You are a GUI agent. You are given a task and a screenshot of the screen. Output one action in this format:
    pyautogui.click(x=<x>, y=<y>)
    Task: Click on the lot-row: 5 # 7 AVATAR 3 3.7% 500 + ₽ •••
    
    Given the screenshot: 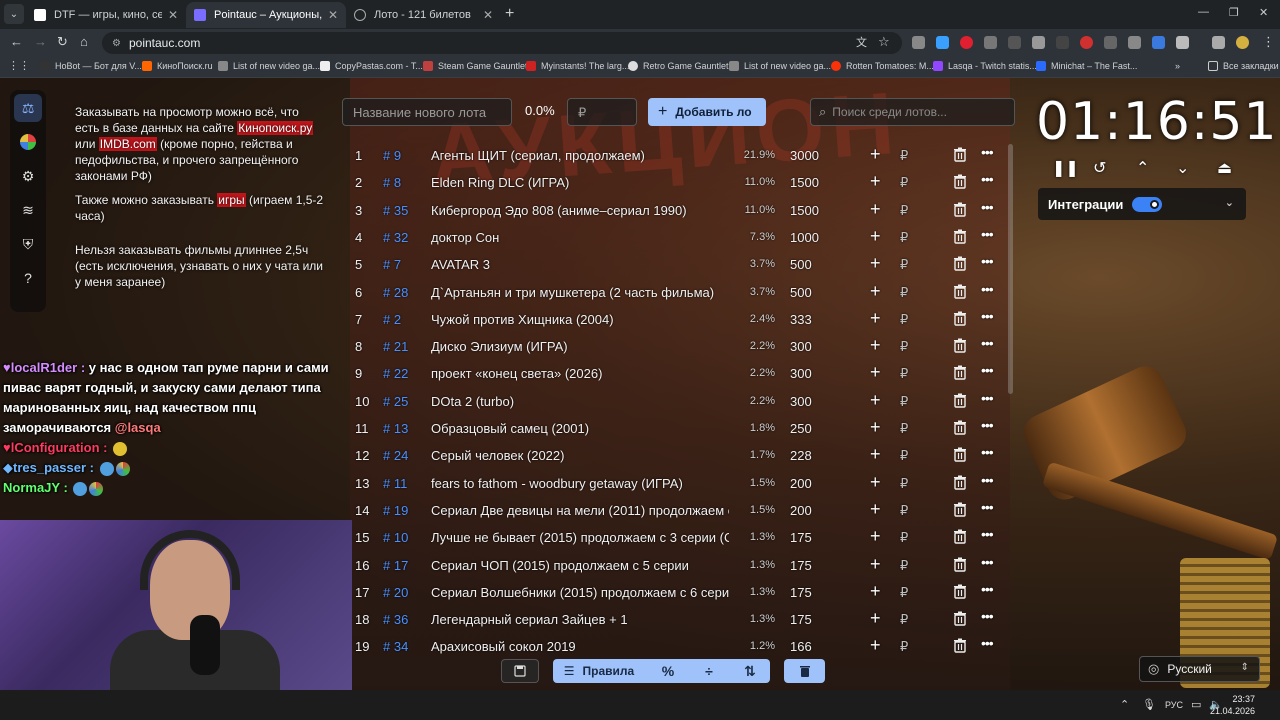 What is the action you would take?
    pyautogui.click(x=675, y=264)
    